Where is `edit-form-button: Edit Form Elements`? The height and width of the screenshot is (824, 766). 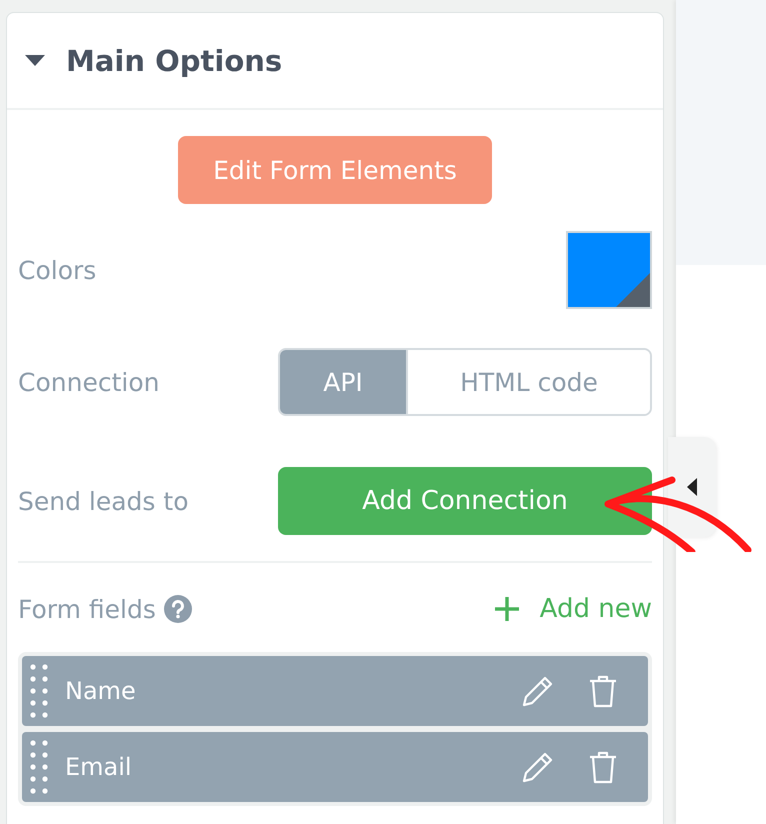 edit-form-button: Edit Form Elements is located at coordinates (335, 170).